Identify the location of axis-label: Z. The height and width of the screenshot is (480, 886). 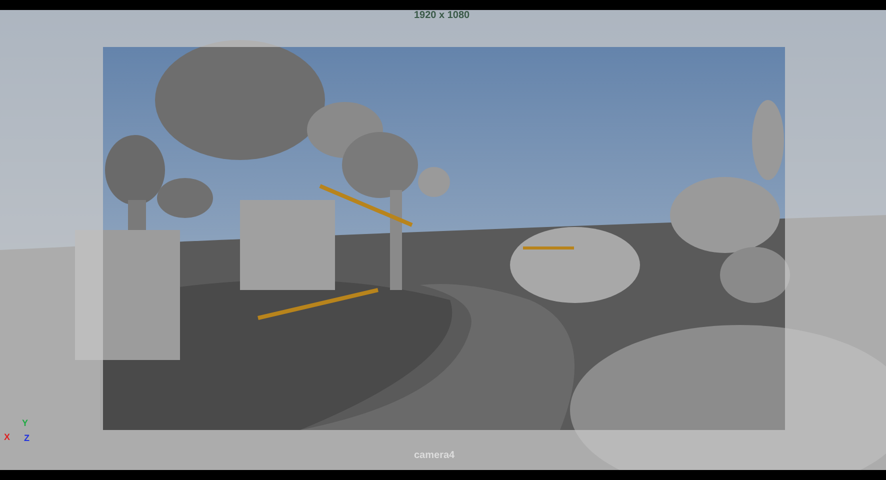
(27, 438).